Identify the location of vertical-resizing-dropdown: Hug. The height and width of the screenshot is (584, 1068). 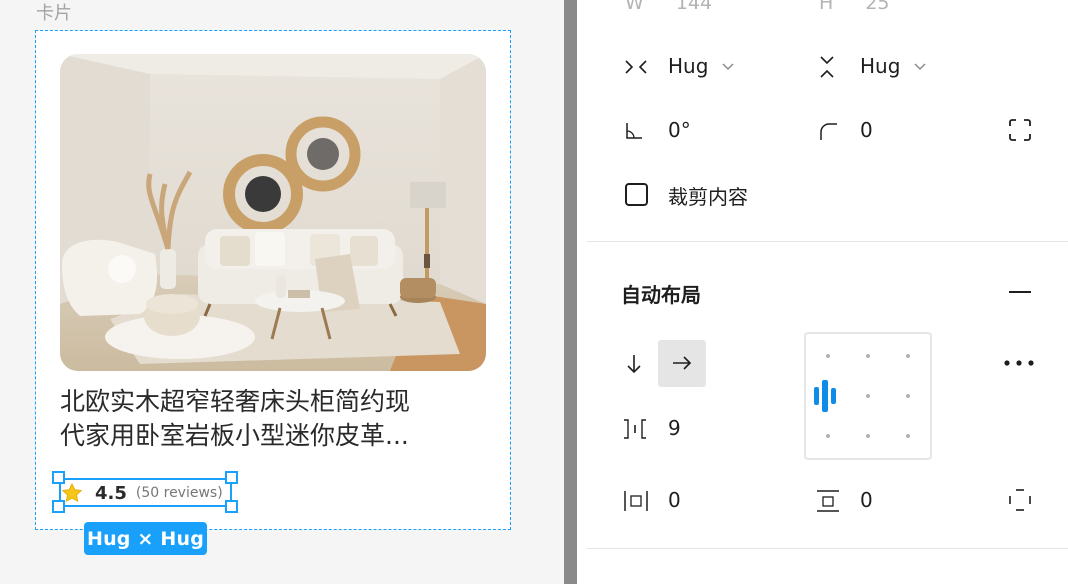
(900, 67).